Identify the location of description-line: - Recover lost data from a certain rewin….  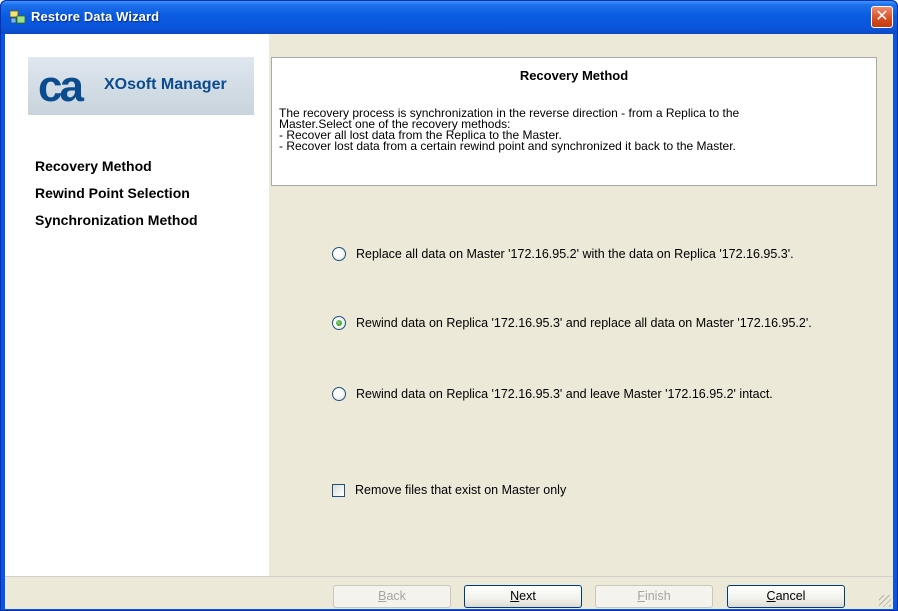
(507, 146).